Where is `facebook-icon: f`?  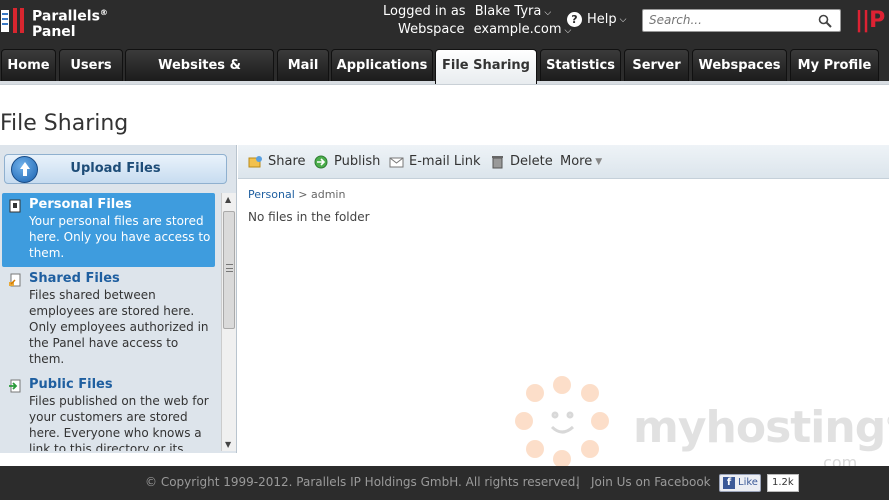
facebook-icon: f is located at coordinates (729, 483).